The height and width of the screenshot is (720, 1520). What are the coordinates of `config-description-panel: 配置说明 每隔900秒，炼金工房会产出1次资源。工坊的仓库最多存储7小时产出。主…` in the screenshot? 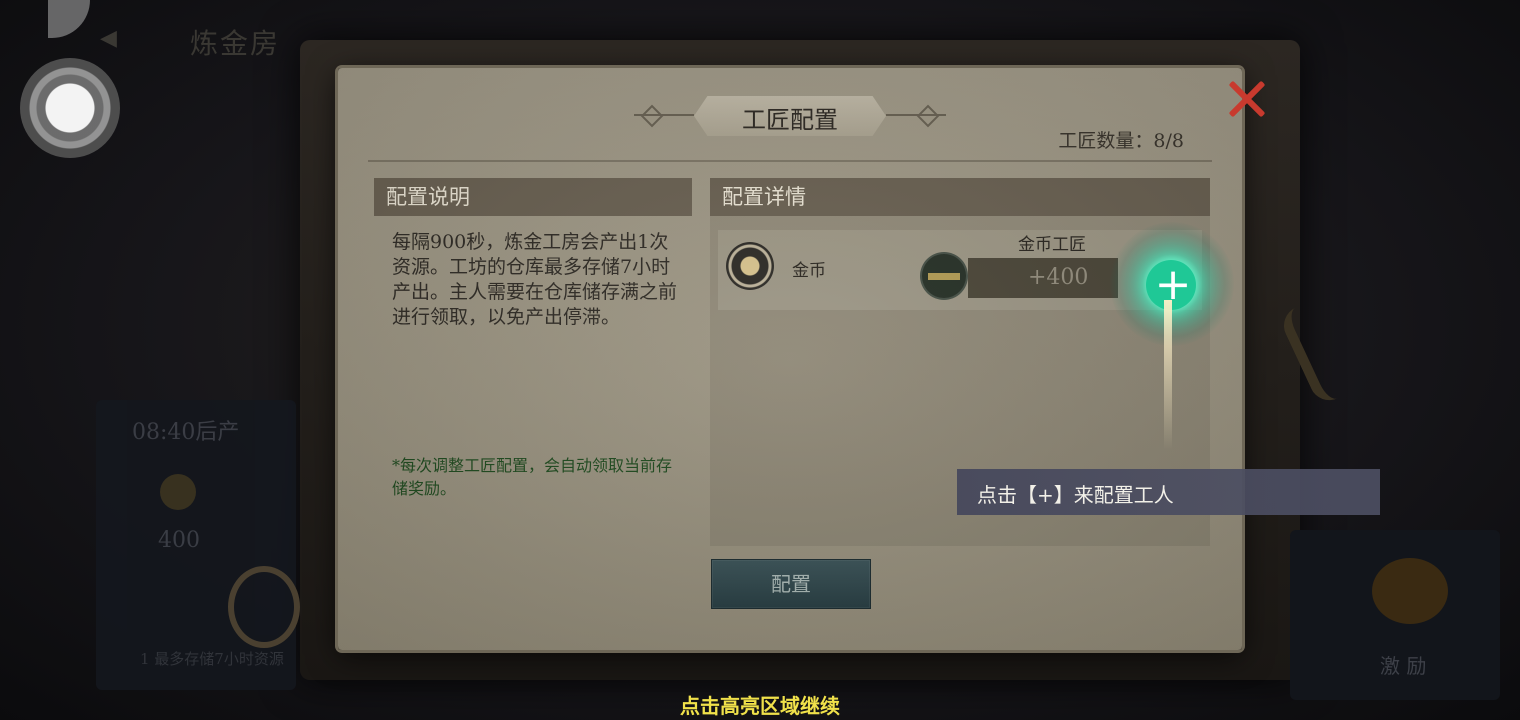 It's located at (533, 362).